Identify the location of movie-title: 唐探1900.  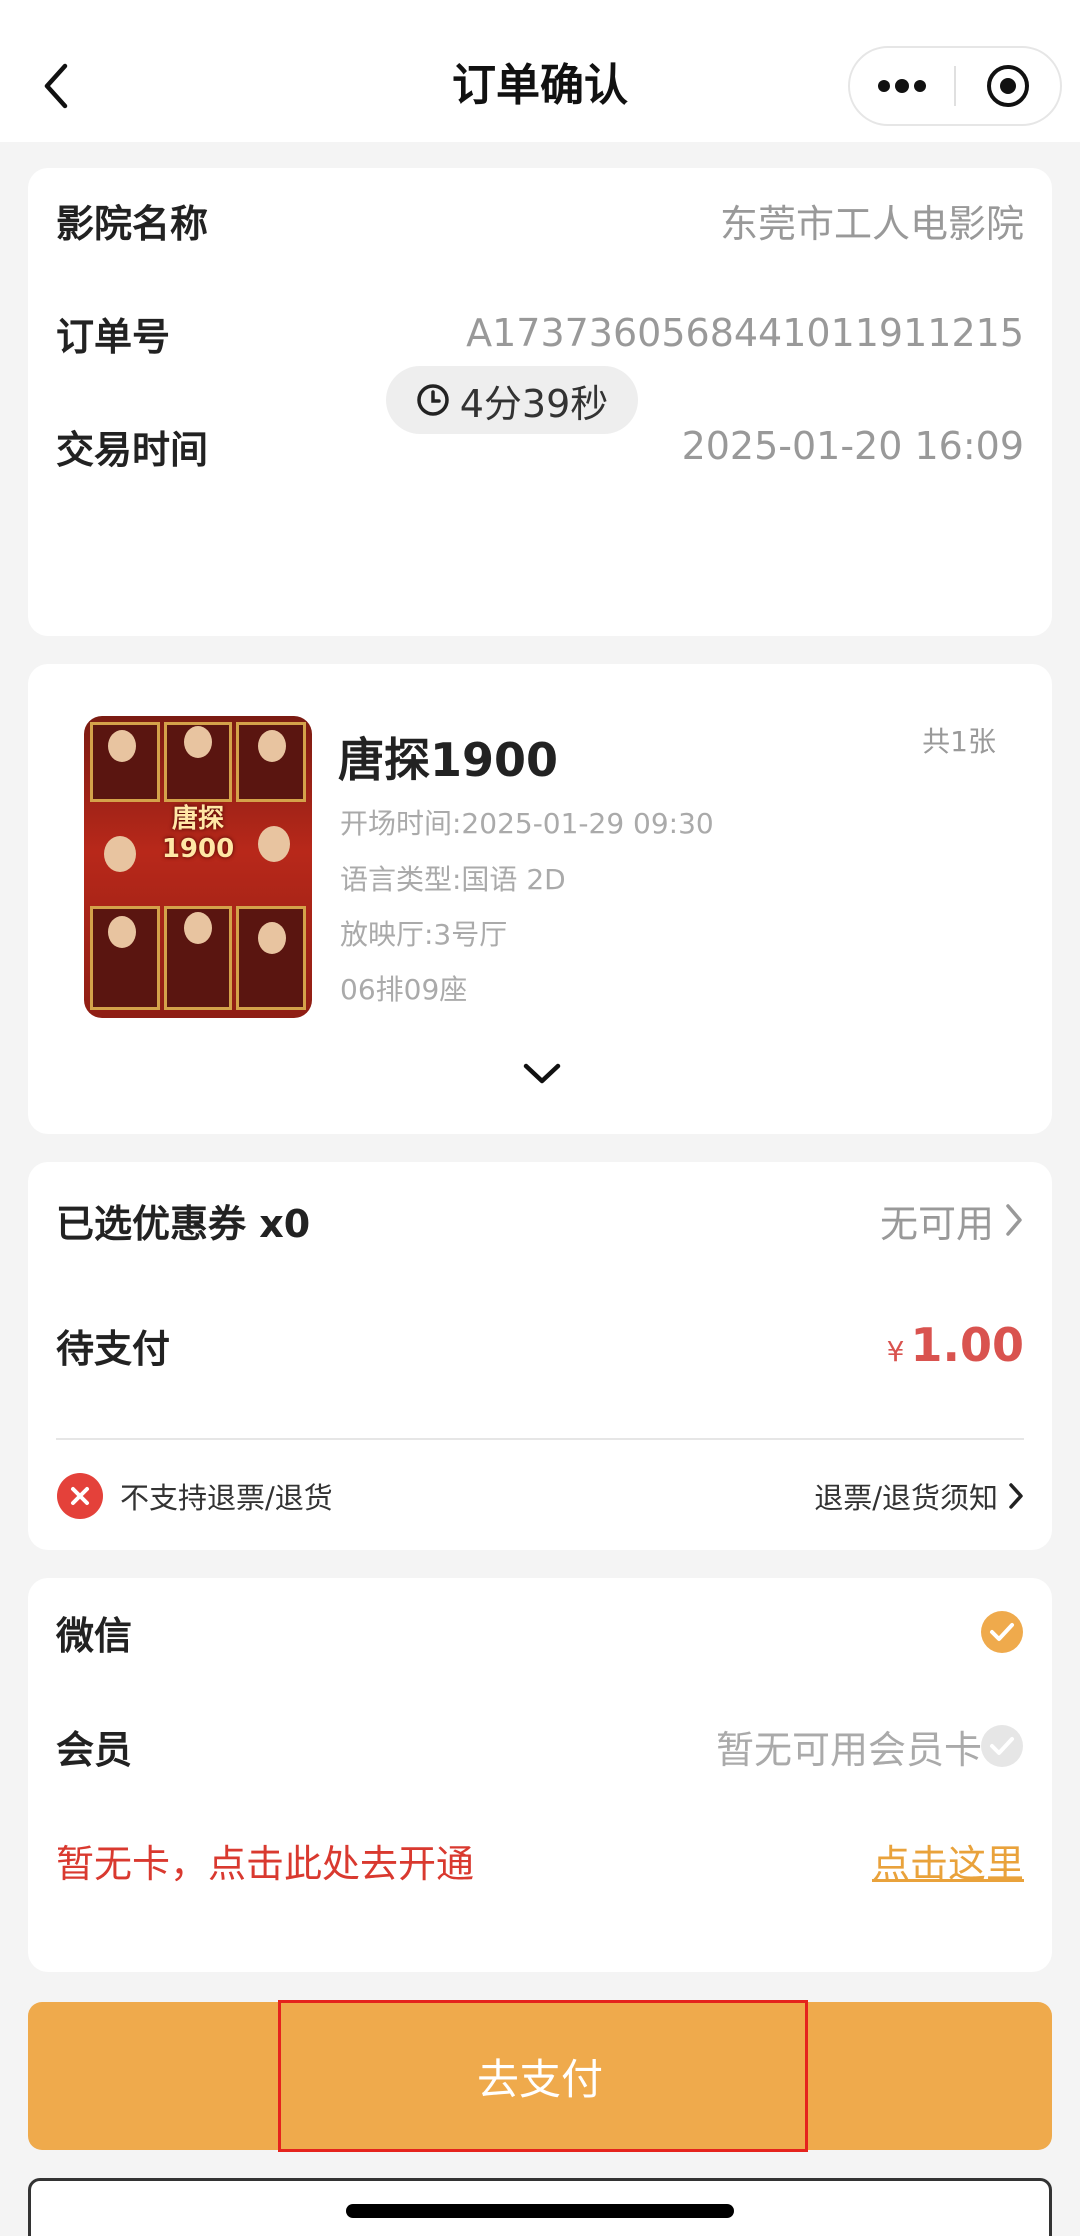
(448, 760).